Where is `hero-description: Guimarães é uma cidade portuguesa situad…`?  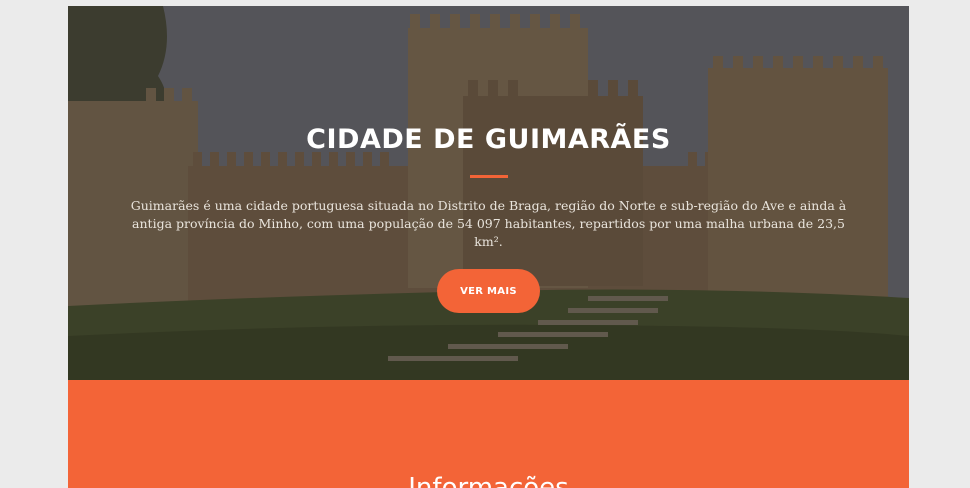
hero-description: Guimarães é uma cidade portuguesa situad… is located at coordinates (488, 223).